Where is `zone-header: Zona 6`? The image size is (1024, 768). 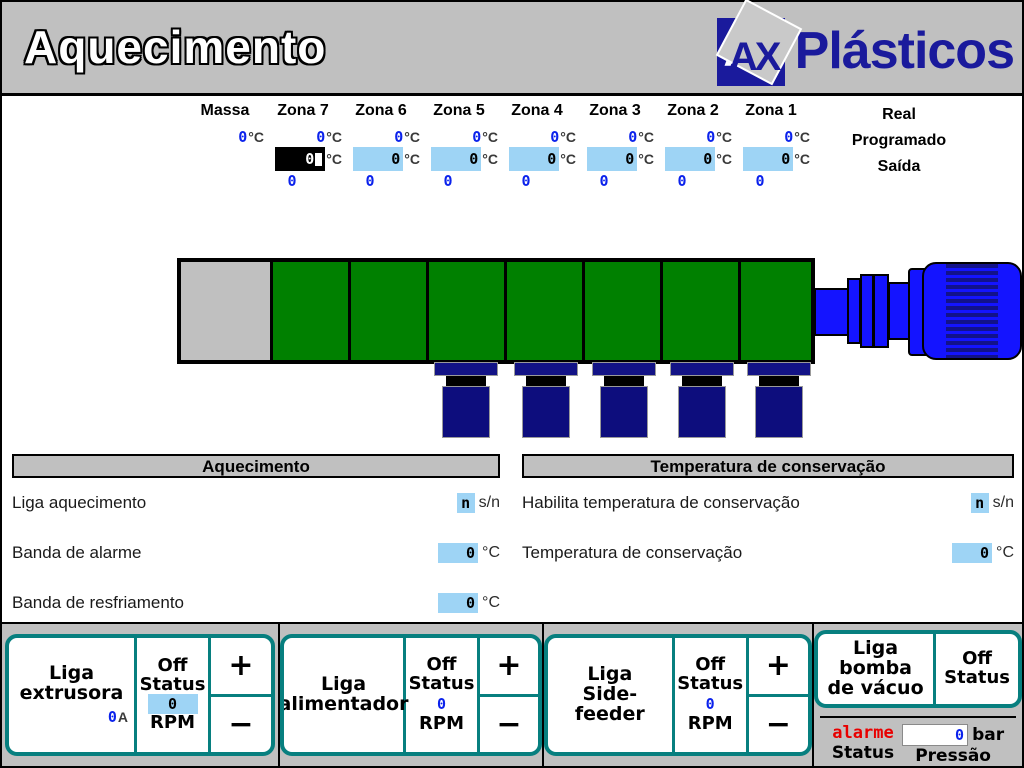 zone-header: Zona 6 is located at coordinates (381, 110).